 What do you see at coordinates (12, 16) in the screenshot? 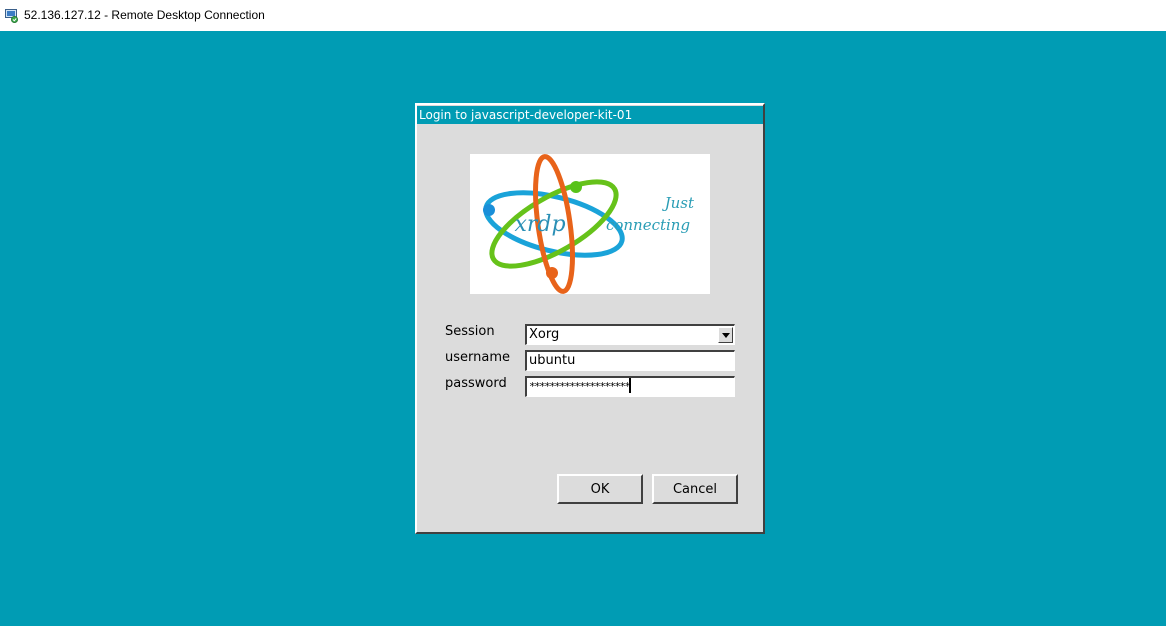
I see `remote-desktop-icon` at bounding box center [12, 16].